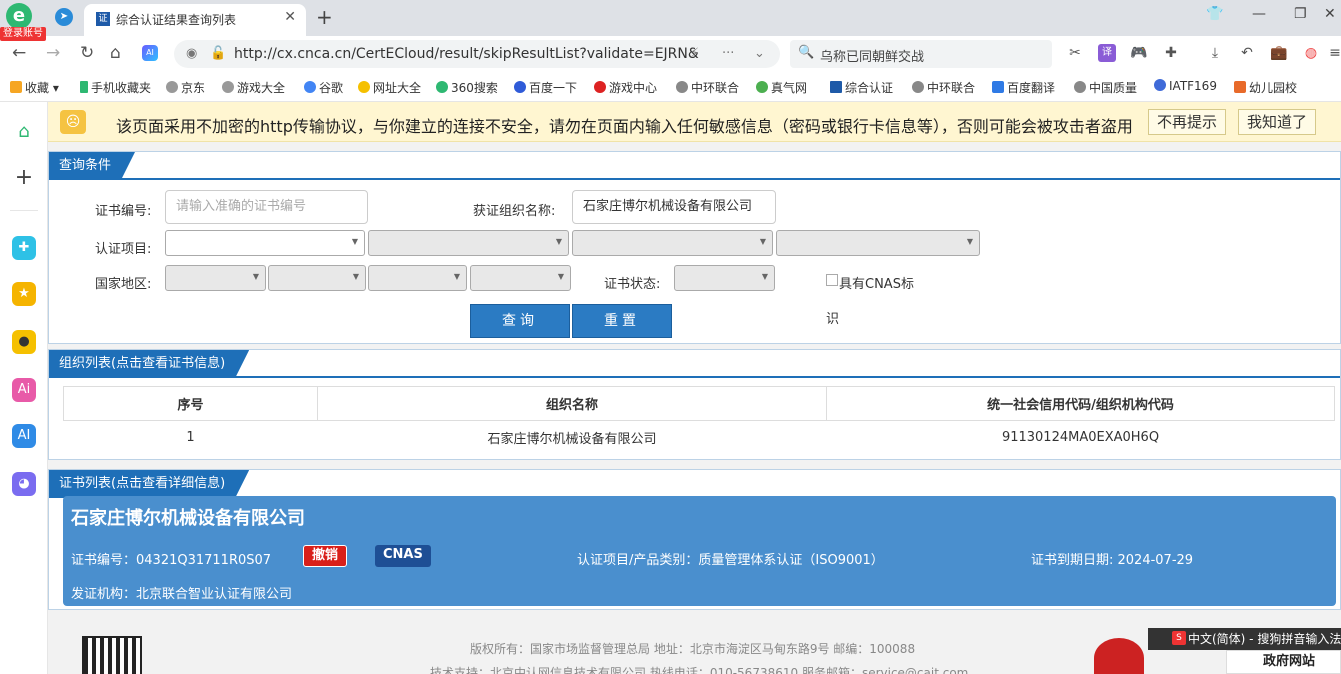 This screenshot has width=1341, height=674. Describe the element at coordinates (266, 207) in the screenshot. I see `cert-no-input: 请输入准确的证书编号` at that location.